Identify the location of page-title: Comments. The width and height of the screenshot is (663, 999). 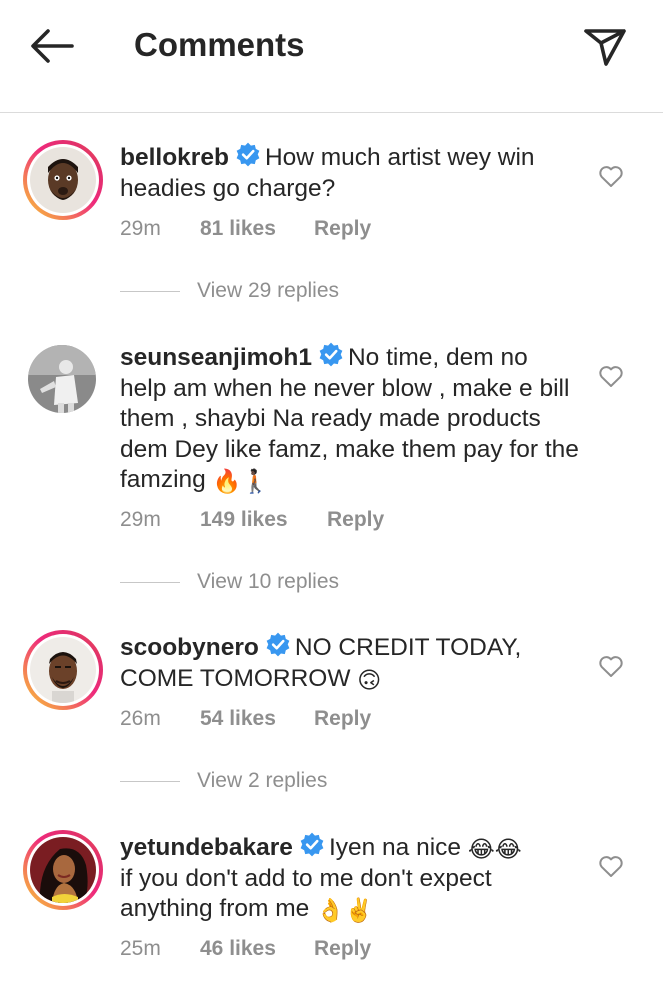
(219, 44).